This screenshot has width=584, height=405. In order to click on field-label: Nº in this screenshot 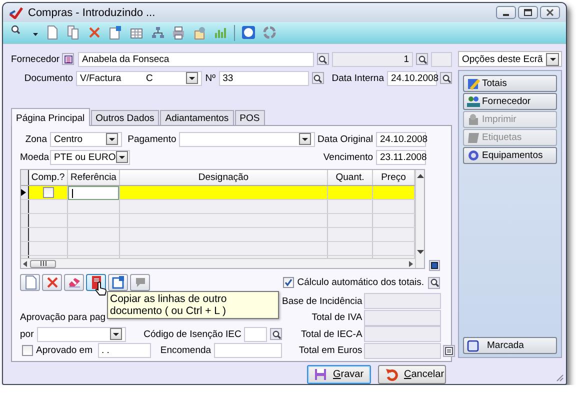, I will do `click(210, 78)`.